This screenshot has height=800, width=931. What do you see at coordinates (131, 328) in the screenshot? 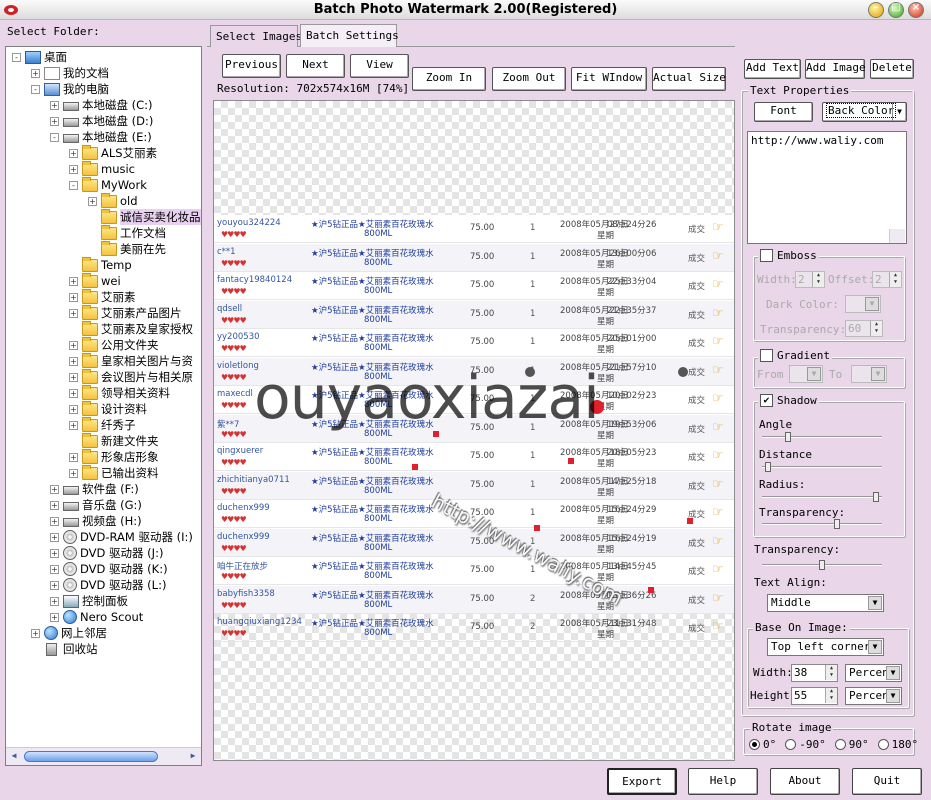
I see `tree-item: 艾丽素及皇家授权` at bounding box center [131, 328].